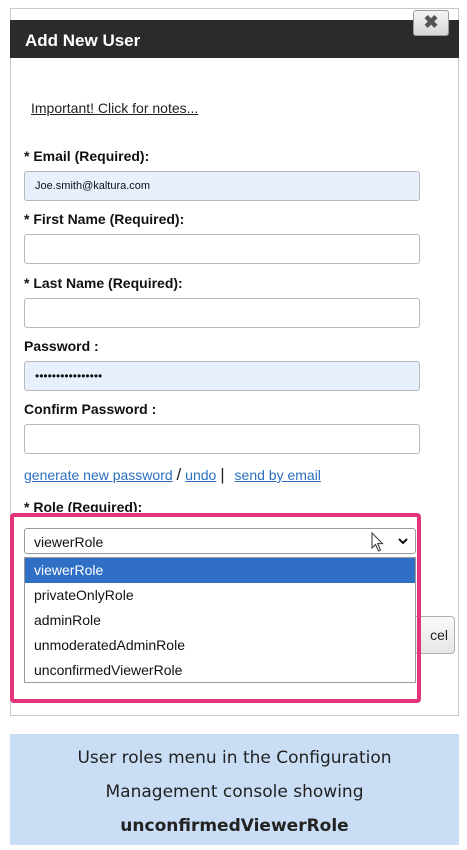  I want to click on email-label: * Email (Required):, so click(87, 156).